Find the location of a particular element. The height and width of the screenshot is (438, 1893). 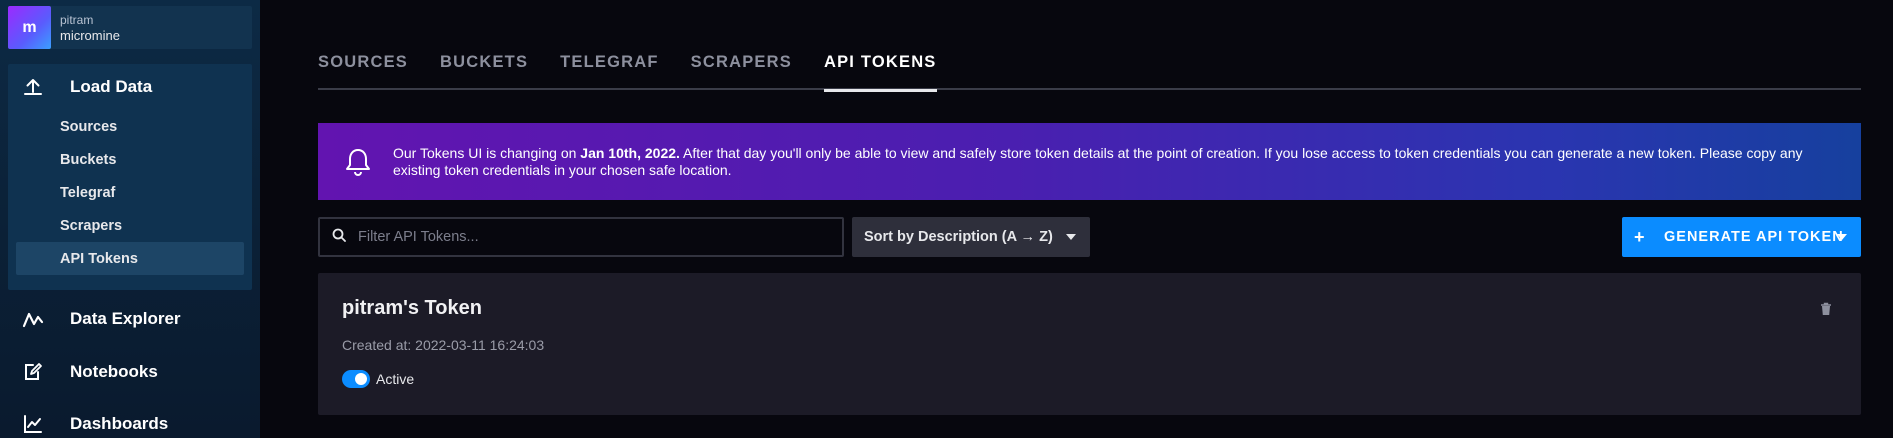

sort-dropdown: Sort by Description (A → Z) is located at coordinates (971, 237).